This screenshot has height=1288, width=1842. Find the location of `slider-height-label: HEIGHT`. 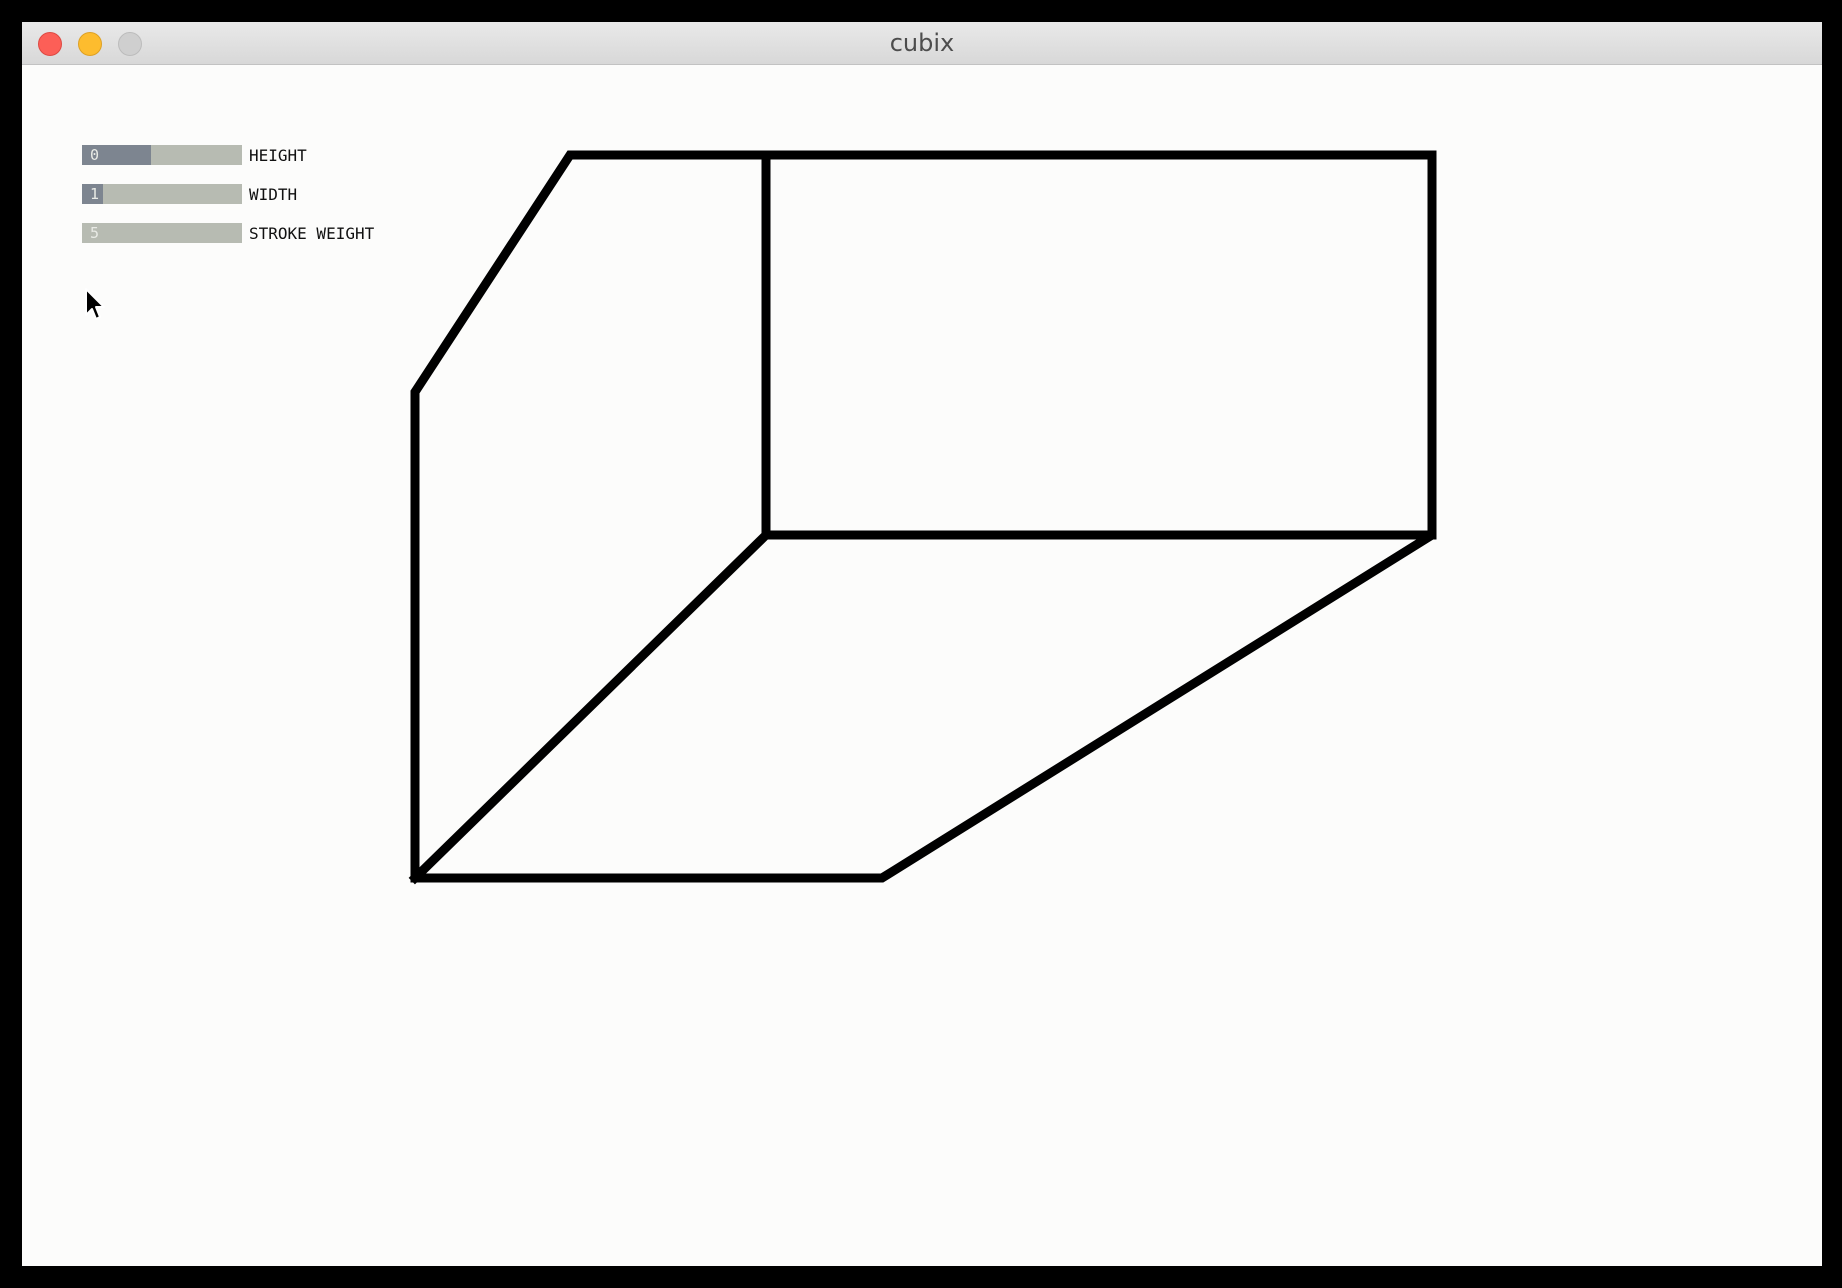

slider-height-label: HEIGHT is located at coordinates (278, 155).